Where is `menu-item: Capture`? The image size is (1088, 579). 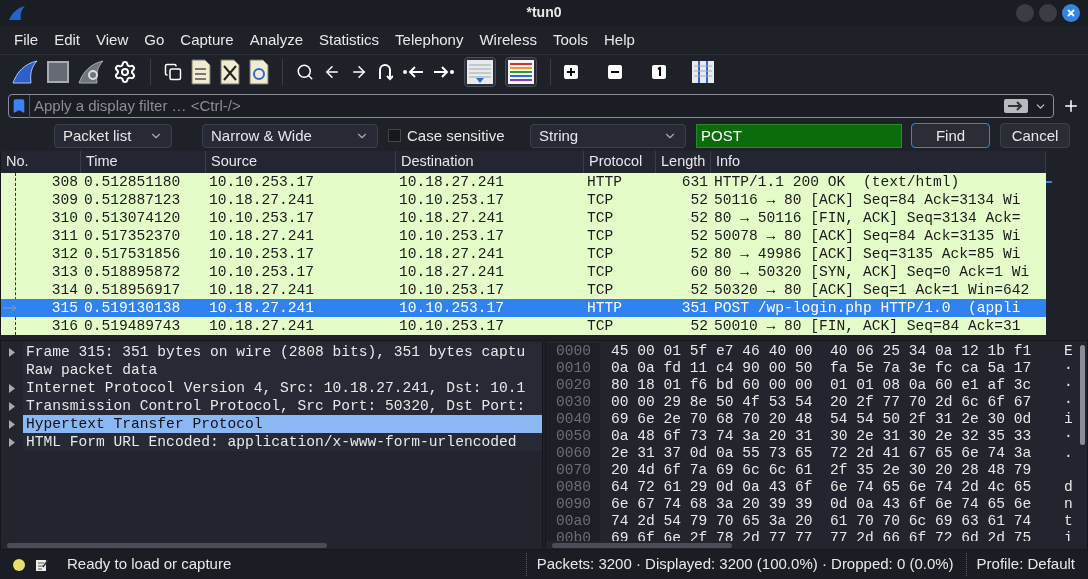 menu-item: Capture is located at coordinates (207, 40).